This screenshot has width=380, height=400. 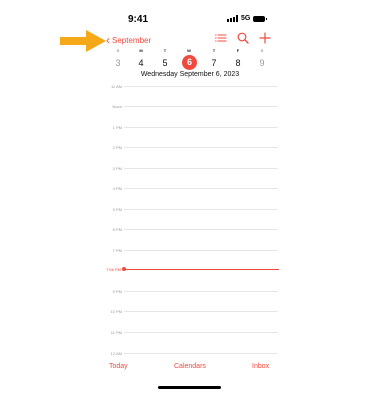 I want to click on hour-label: 2 PM, so click(x=117, y=147).